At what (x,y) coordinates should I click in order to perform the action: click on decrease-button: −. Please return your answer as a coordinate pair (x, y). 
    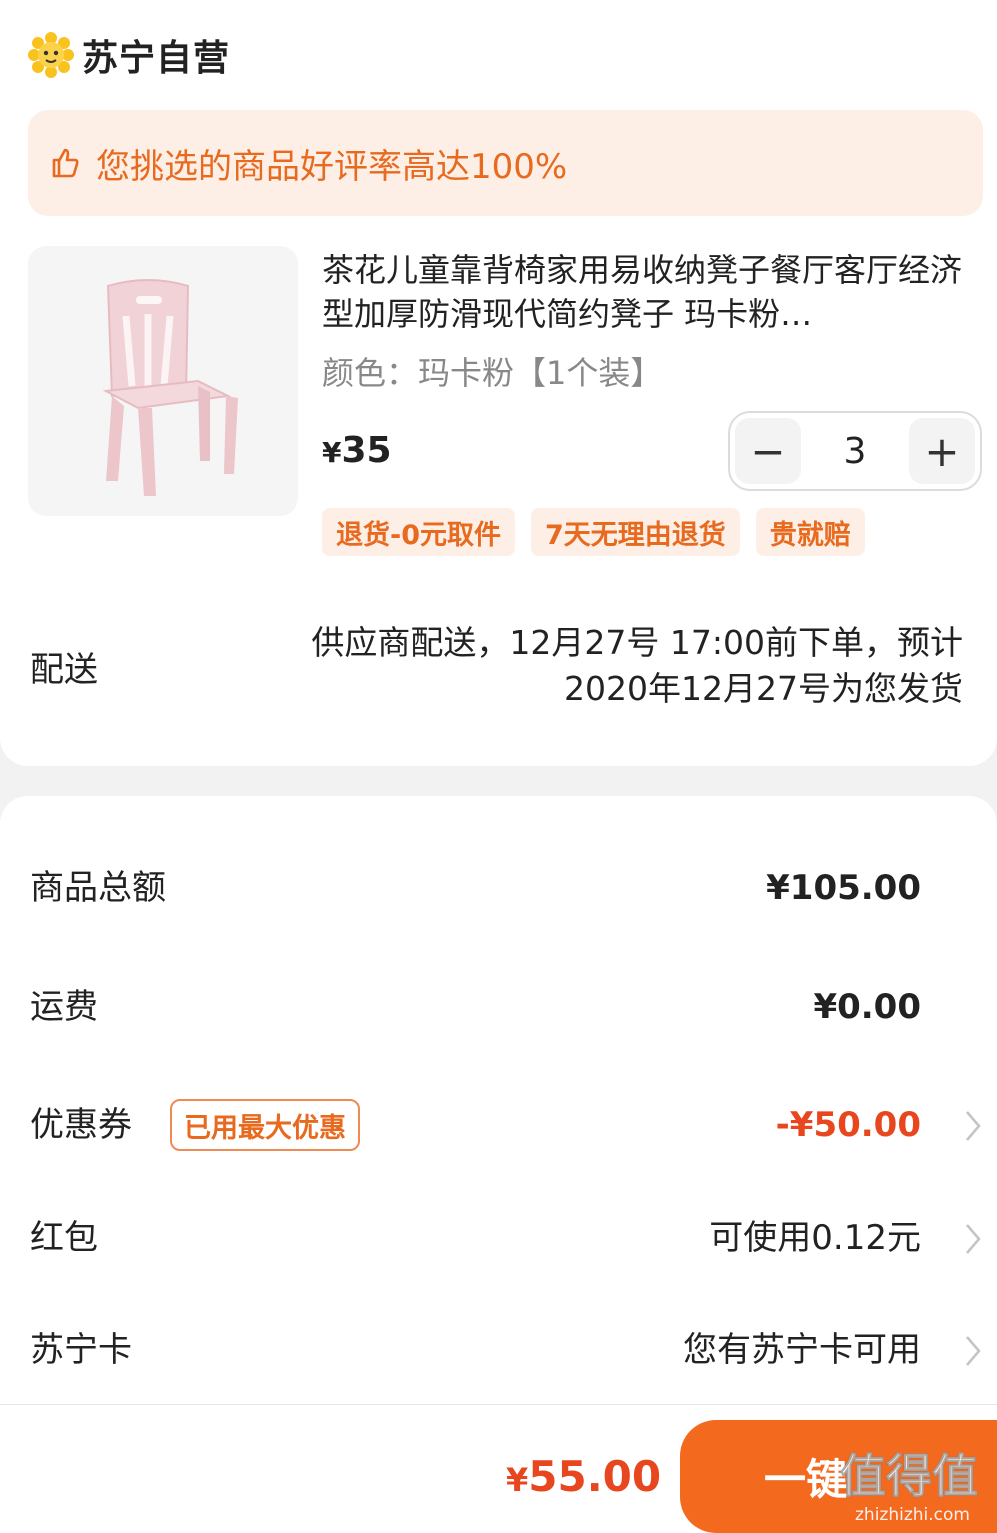
    Looking at the image, I should click on (768, 451).